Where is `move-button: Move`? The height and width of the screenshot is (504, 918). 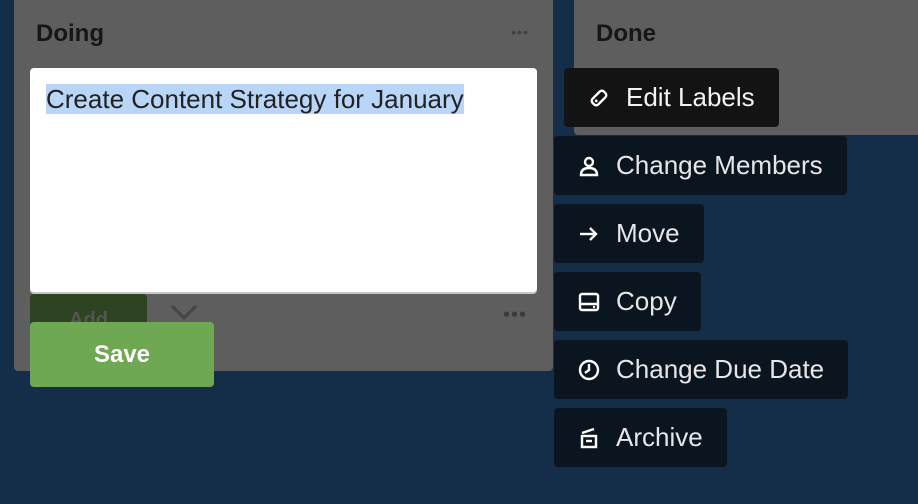
move-button: Move is located at coordinates (629, 233).